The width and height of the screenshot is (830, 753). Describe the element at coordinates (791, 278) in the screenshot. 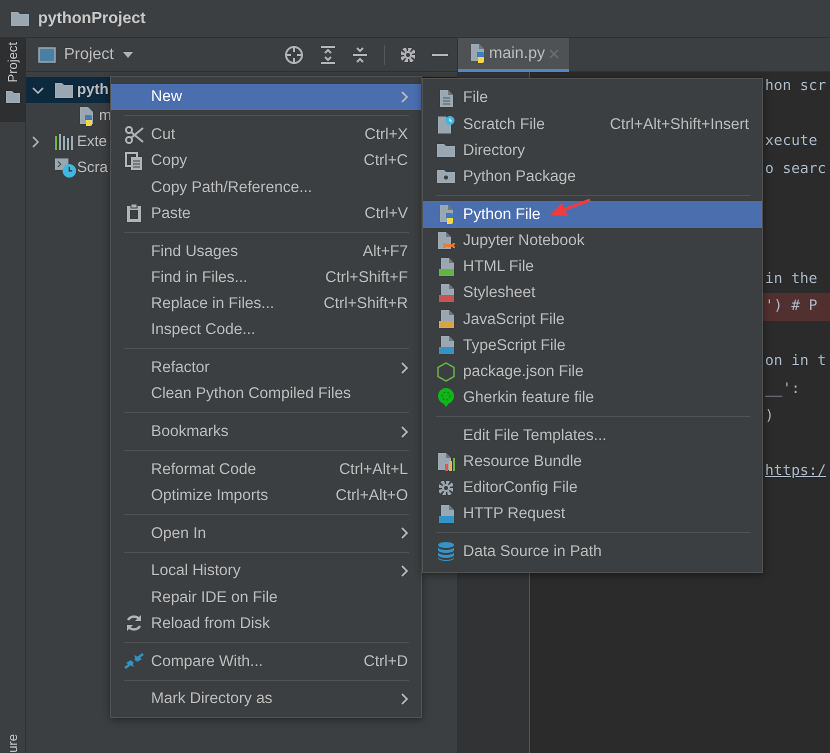

I see `code-text: in the` at that location.